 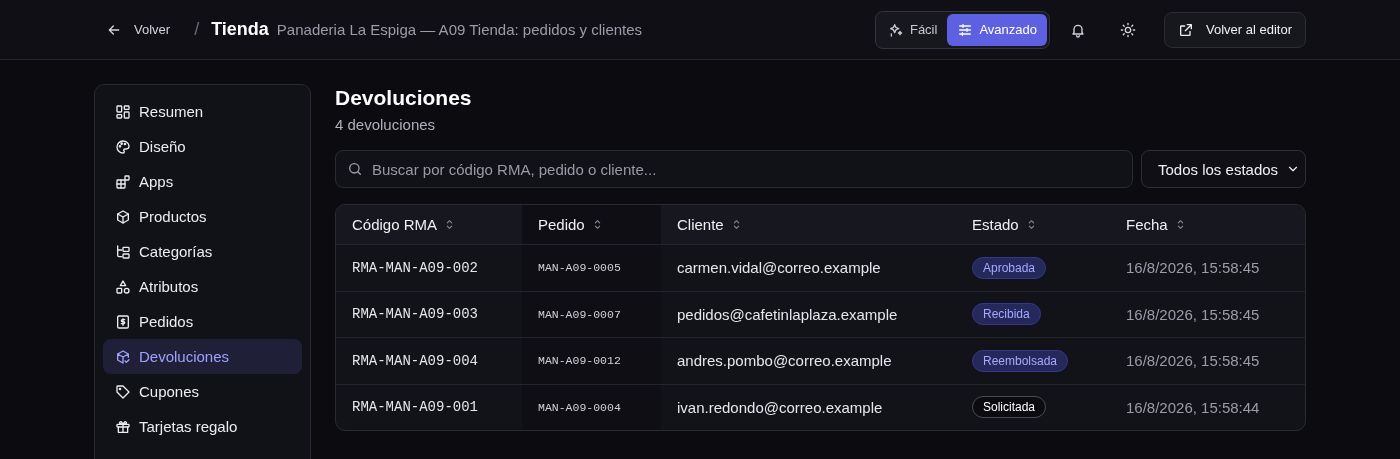 What do you see at coordinates (1006, 314) in the screenshot?
I see `status-badge: Recibida` at bounding box center [1006, 314].